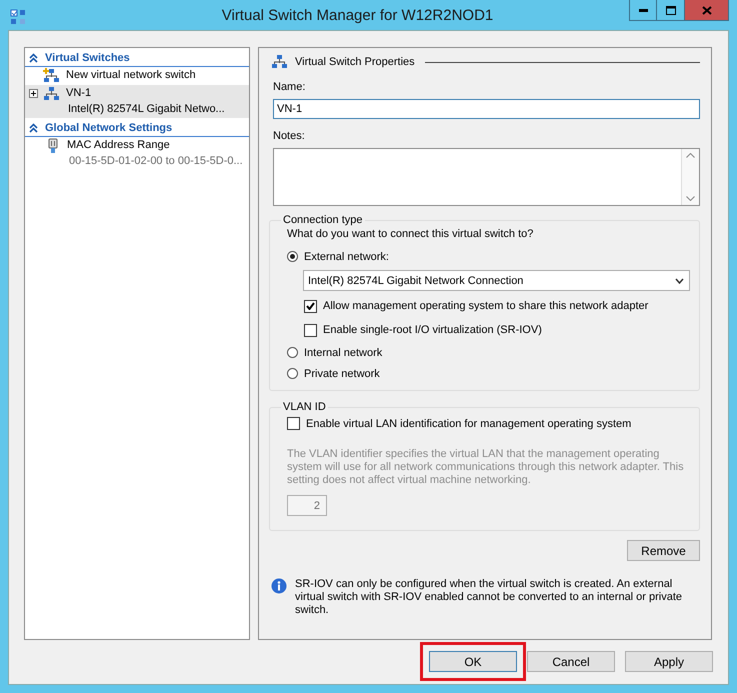  Describe the element at coordinates (486, 109) in the screenshot. I see `name-field: VN-1` at that location.